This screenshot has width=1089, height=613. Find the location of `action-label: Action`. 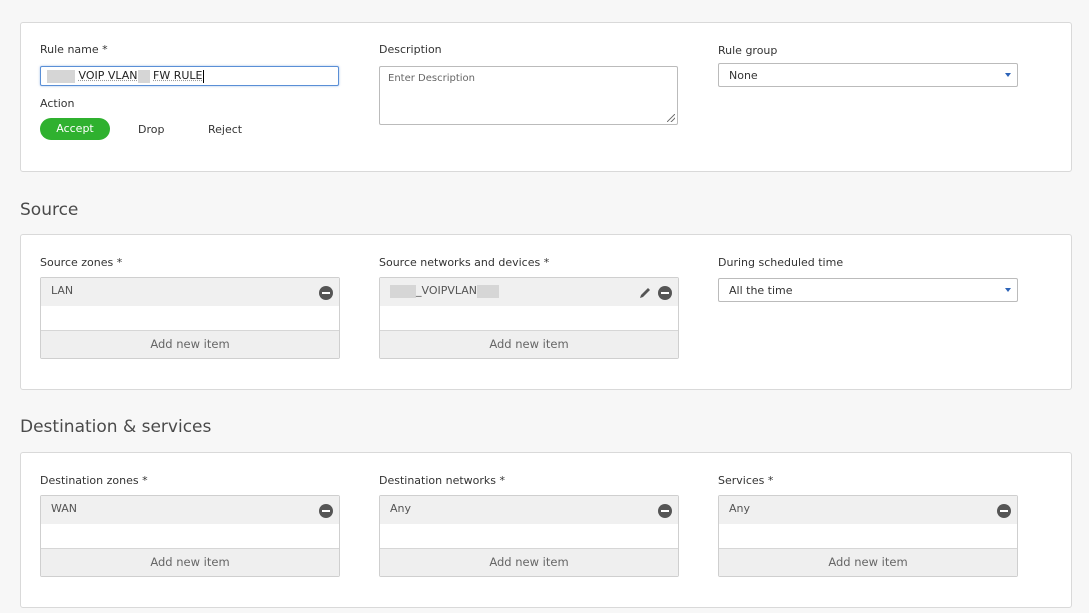

action-label: Action is located at coordinates (57, 103).